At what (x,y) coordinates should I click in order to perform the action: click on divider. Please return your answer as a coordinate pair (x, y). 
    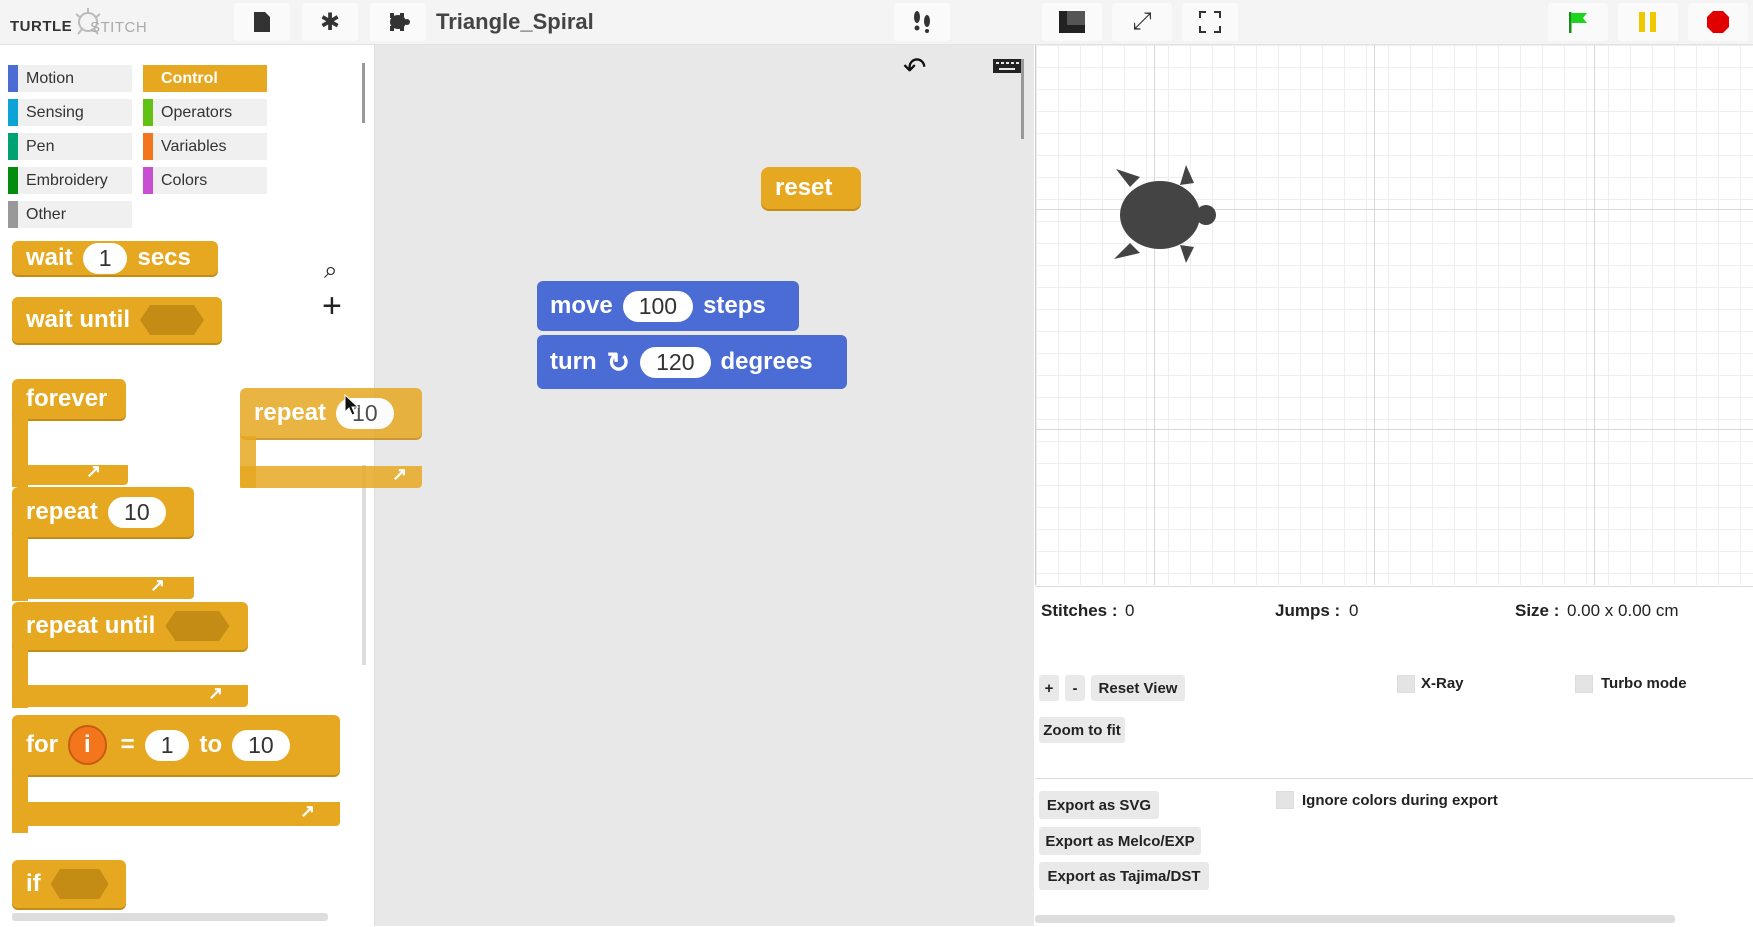
    Looking at the image, I should click on (1394, 778).